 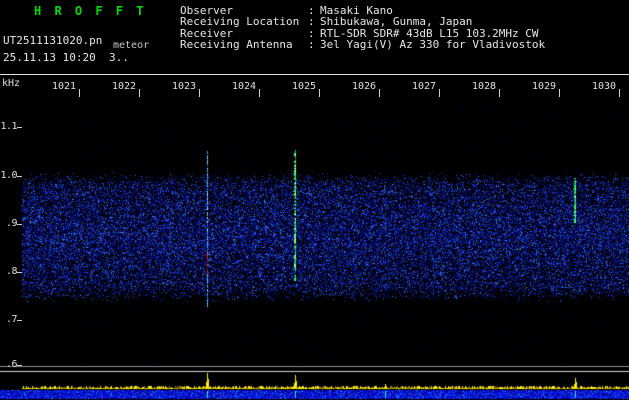 What do you see at coordinates (433, 45) in the screenshot?
I see `info-value: 3el Yagi(V) Az 330 for Vladivostok` at bounding box center [433, 45].